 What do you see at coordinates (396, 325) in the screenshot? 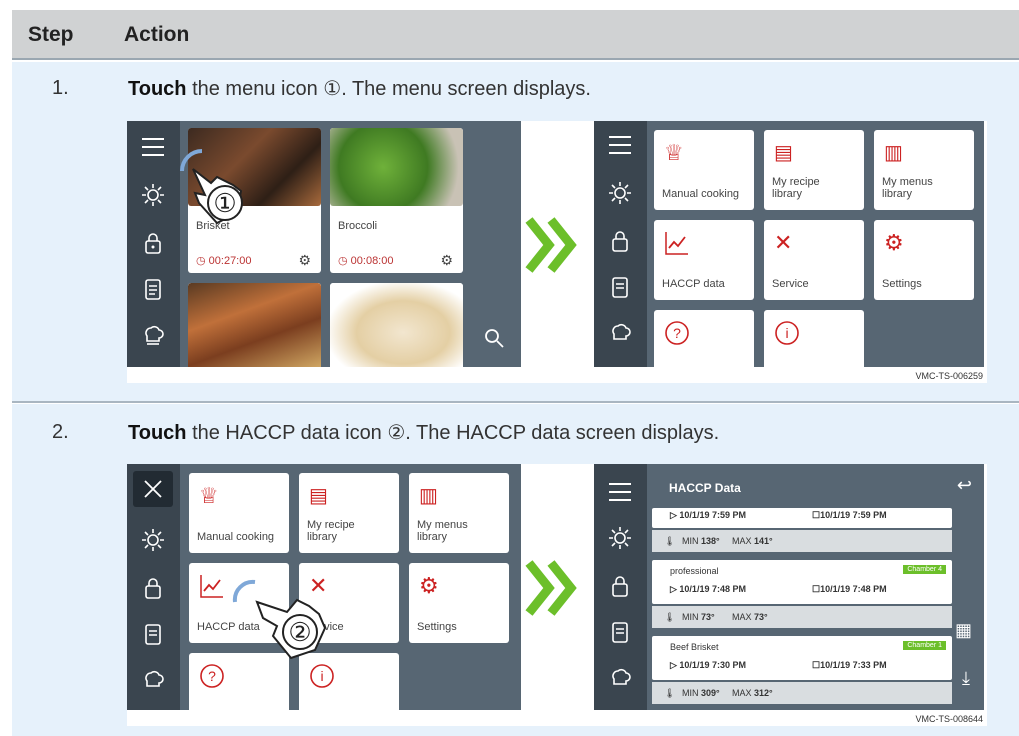
I see `recipe-tile-chicken` at bounding box center [396, 325].